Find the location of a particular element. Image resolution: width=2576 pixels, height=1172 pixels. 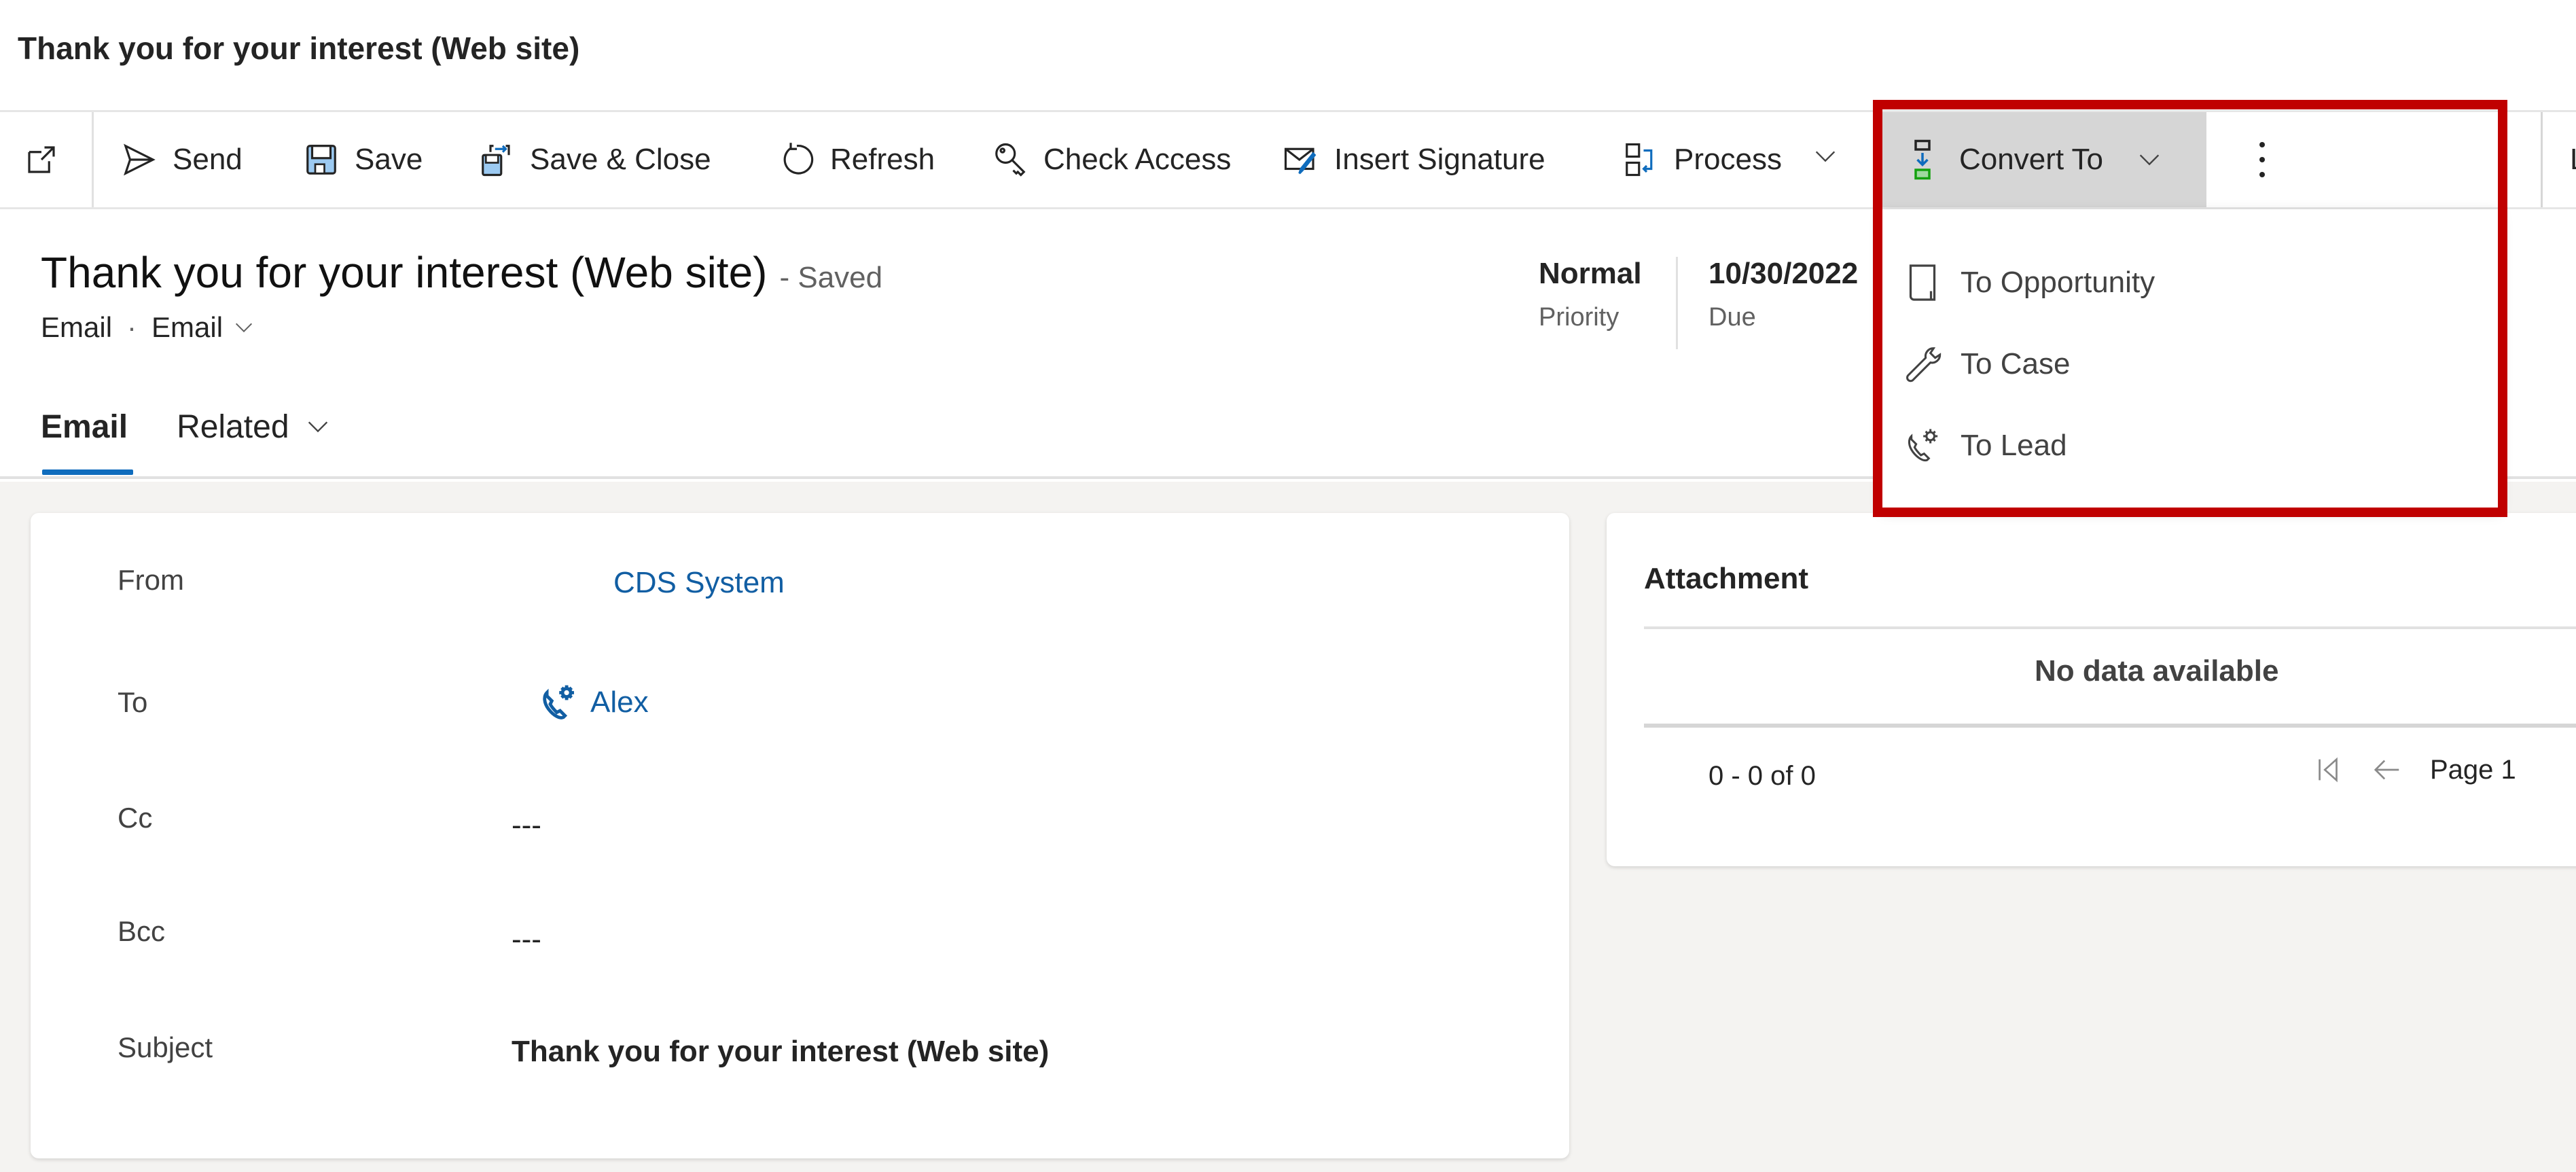

attachment-title: Attachment is located at coordinates (1726, 578).